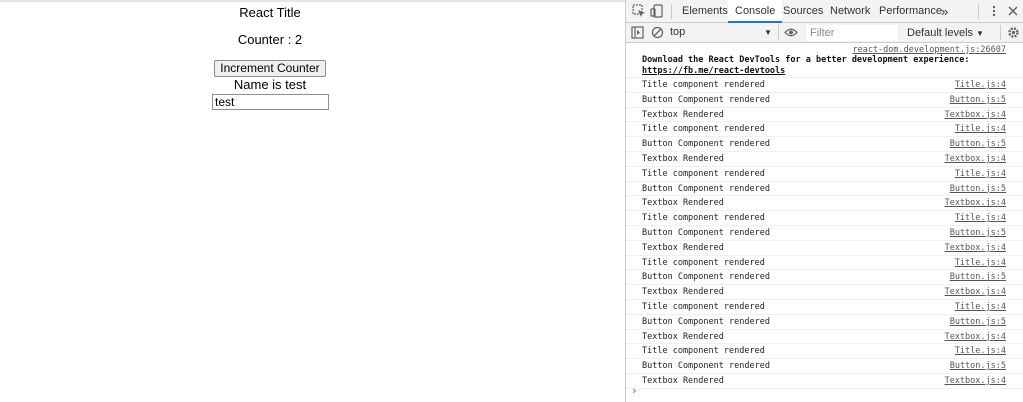  Describe the element at coordinates (1014, 33) in the screenshot. I see `settings-gear-icon` at that location.